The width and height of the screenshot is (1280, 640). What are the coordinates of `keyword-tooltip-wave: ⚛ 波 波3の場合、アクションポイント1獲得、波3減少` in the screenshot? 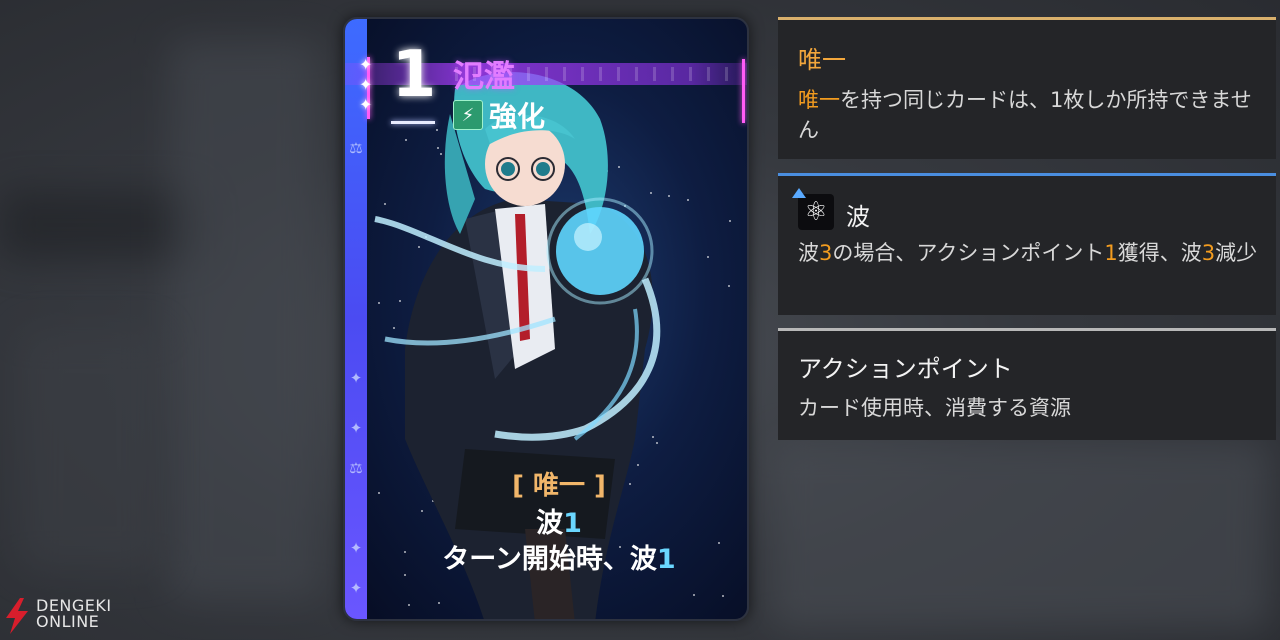 It's located at (1027, 244).